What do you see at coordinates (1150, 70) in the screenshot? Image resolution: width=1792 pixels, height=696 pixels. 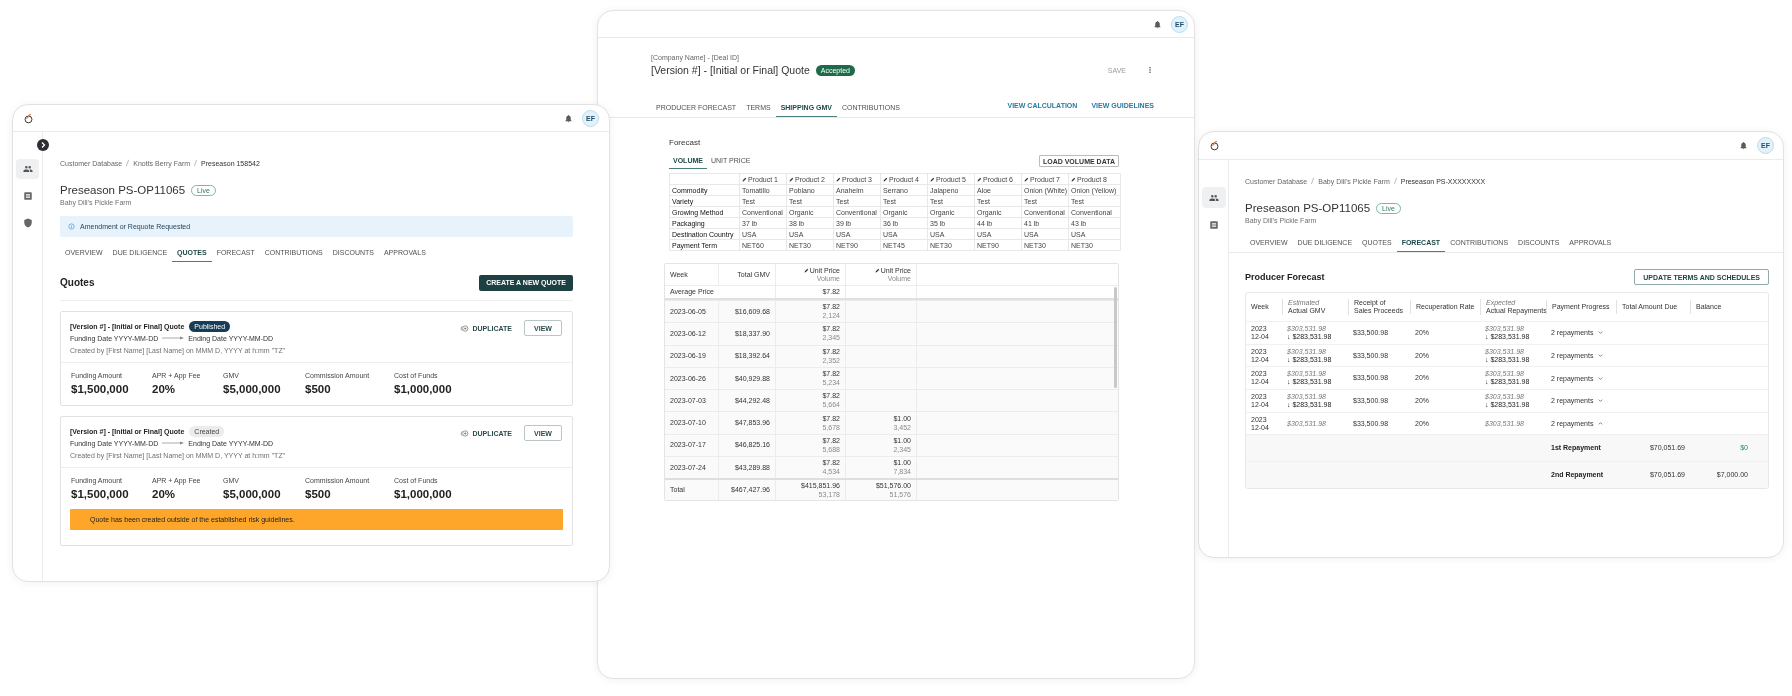 I see `more-icon` at bounding box center [1150, 70].